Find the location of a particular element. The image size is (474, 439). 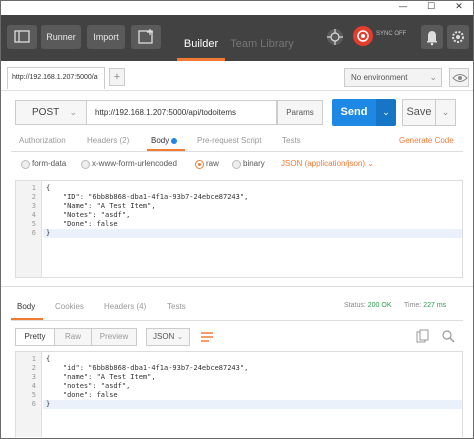

request-tab: http://192.168.1.207:5000/a is located at coordinates (56, 78).